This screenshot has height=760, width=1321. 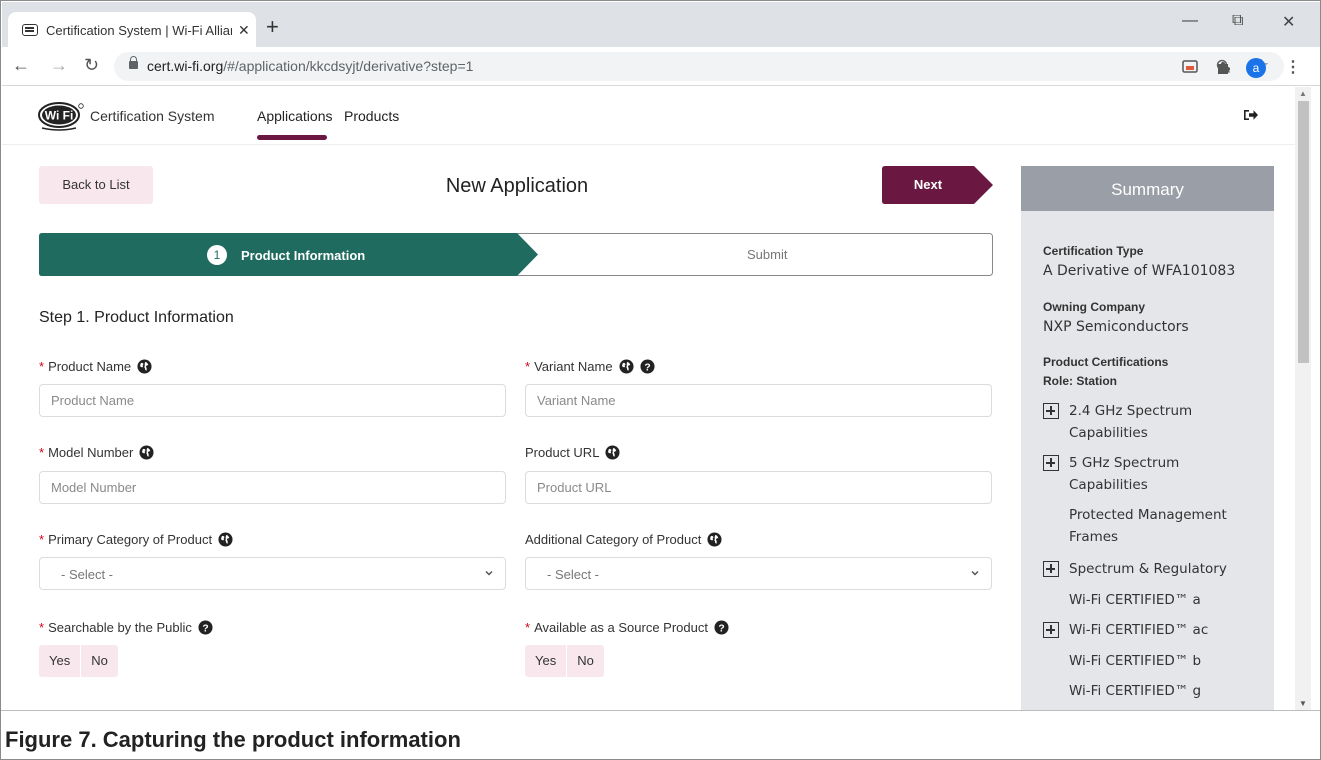 I want to click on variant-name-input, so click(x=758, y=400).